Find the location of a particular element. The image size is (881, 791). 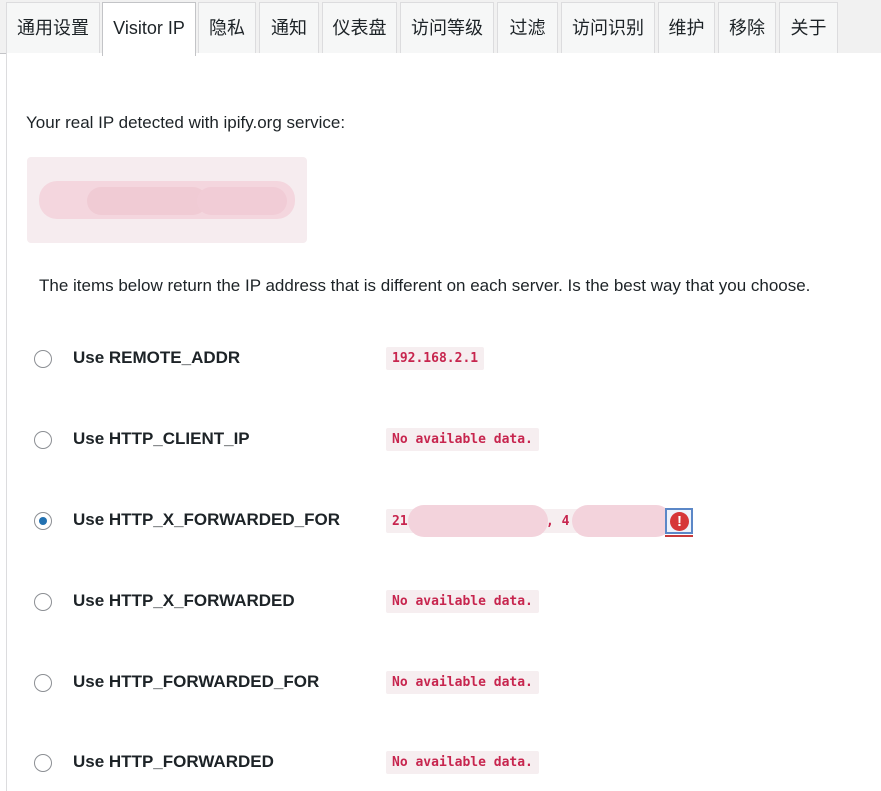

tab-notifications: 通知 is located at coordinates (289, 28).